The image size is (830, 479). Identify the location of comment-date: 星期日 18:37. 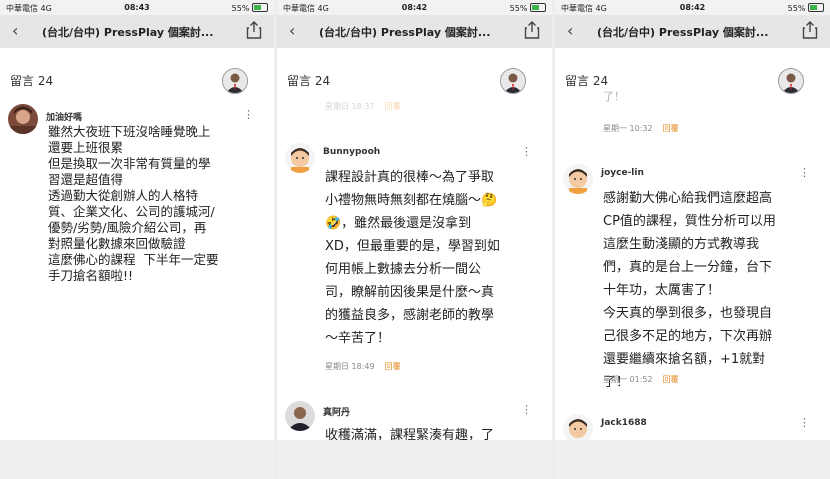
(350, 106).